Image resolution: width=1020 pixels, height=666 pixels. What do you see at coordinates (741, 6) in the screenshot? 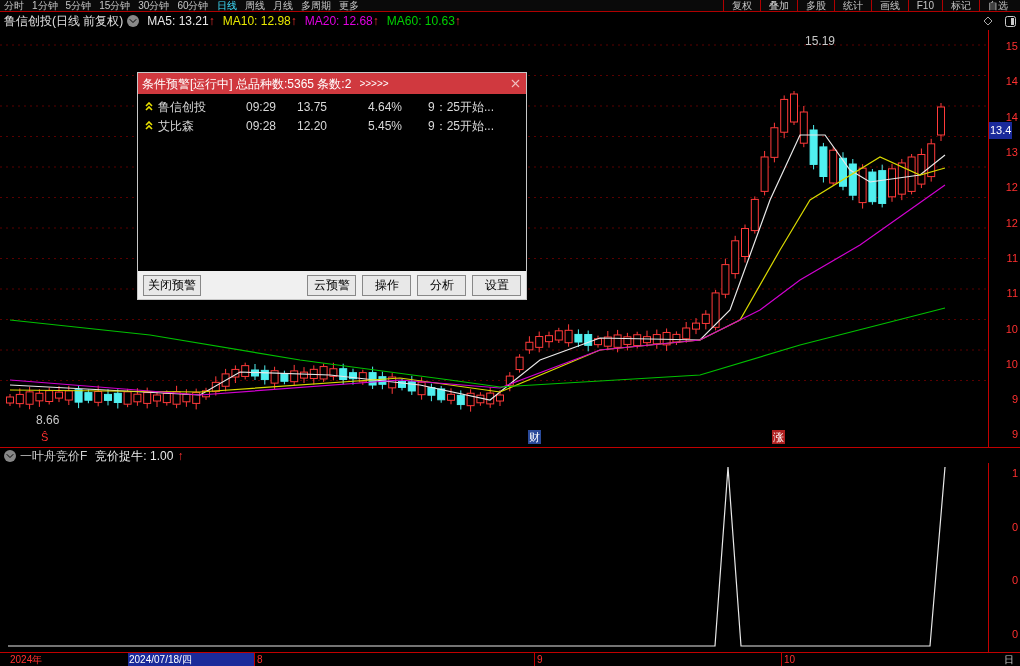
I see `toolbar-button: 复权` at bounding box center [741, 6].